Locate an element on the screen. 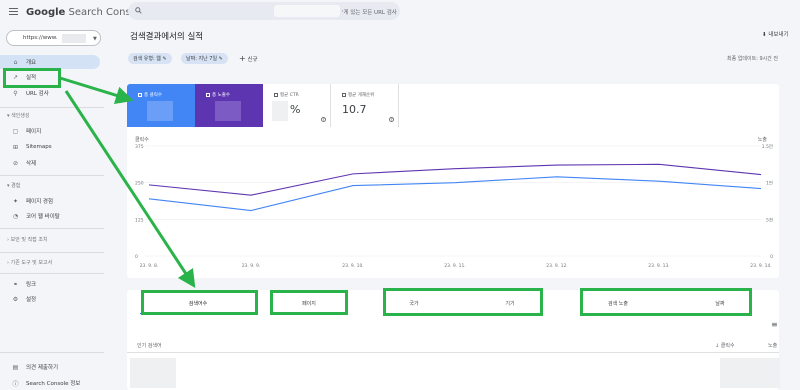 The width and height of the screenshot is (800, 390). metric-tile-ctr: 평균 CTR % ? is located at coordinates (297, 105).